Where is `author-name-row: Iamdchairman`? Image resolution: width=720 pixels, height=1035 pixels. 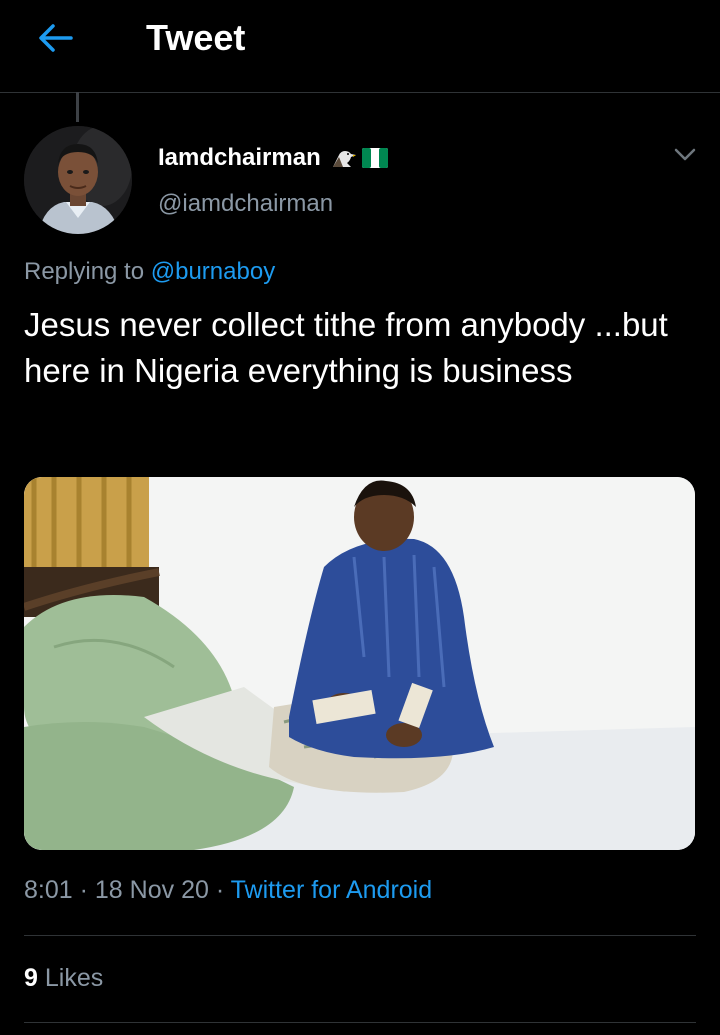 author-name-row: Iamdchairman is located at coordinates (273, 158).